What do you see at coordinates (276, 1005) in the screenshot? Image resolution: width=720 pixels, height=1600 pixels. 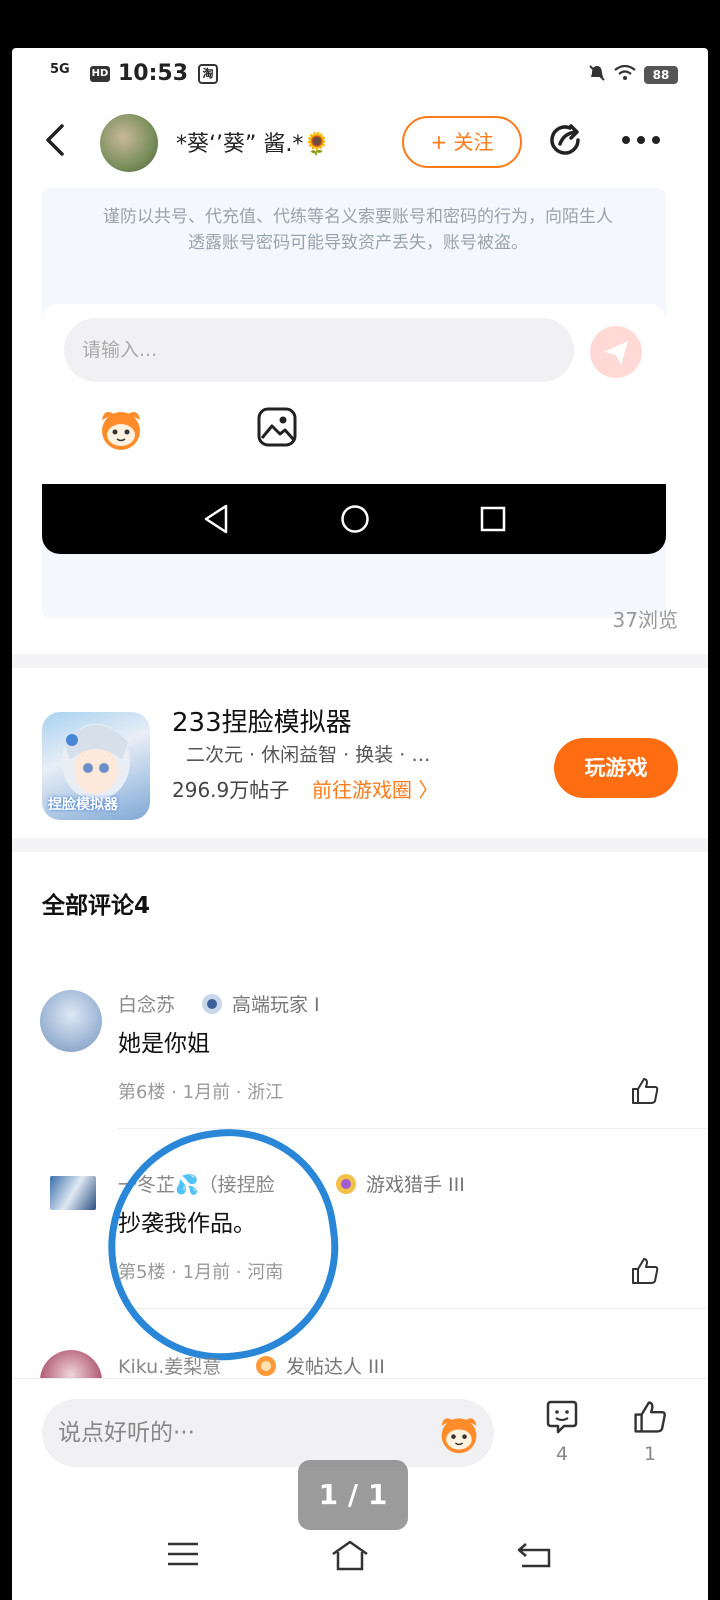 I see `commenter-level: 高端玩家 I` at bounding box center [276, 1005].